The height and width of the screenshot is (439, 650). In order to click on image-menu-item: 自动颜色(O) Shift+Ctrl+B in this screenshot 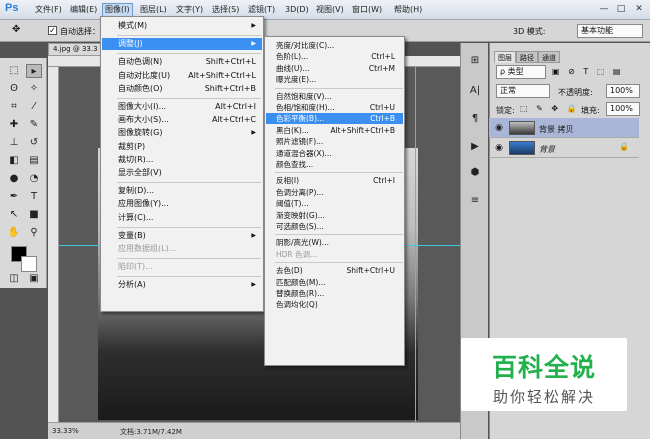, I will do `click(182, 89)`.